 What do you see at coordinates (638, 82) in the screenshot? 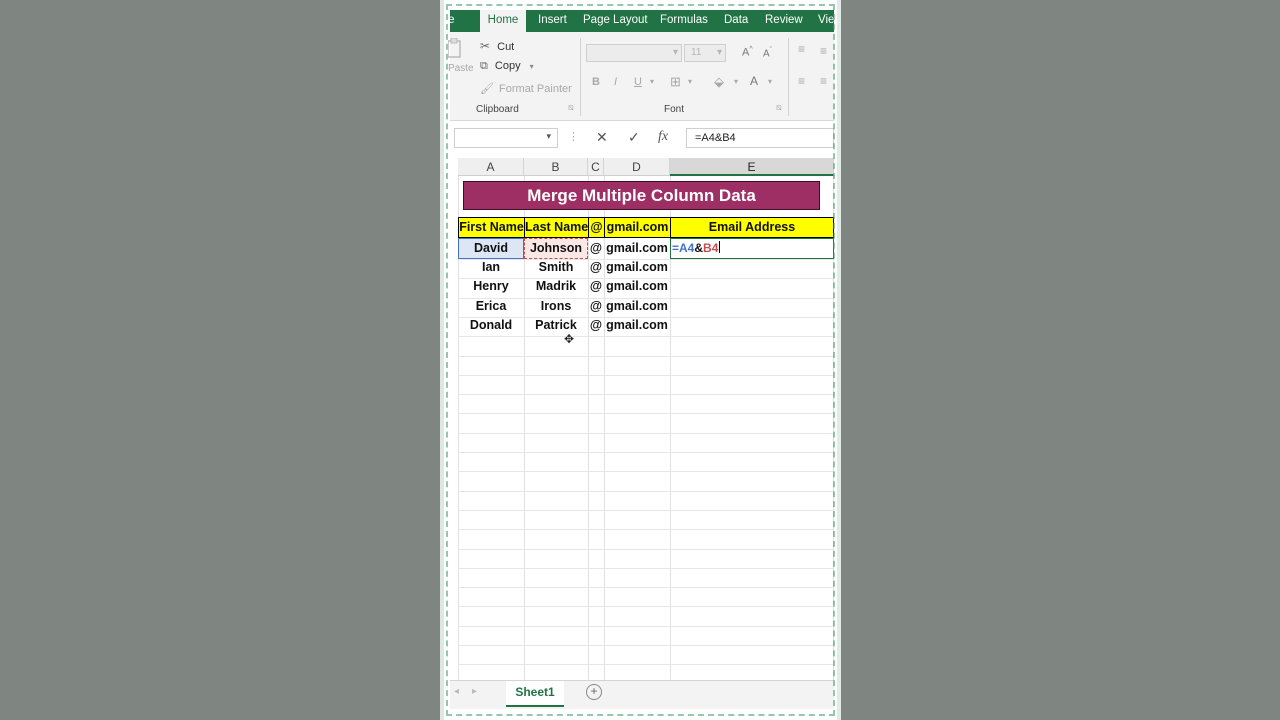
I see `underline-button: U` at bounding box center [638, 82].